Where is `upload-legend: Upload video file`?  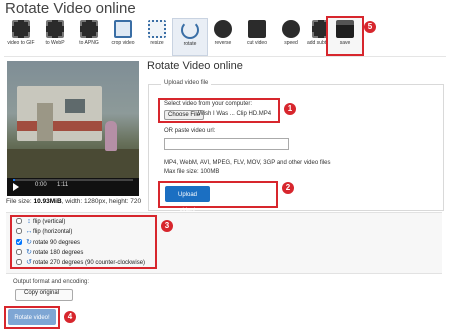 upload-legend: Upload video file is located at coordinates (186, 83).